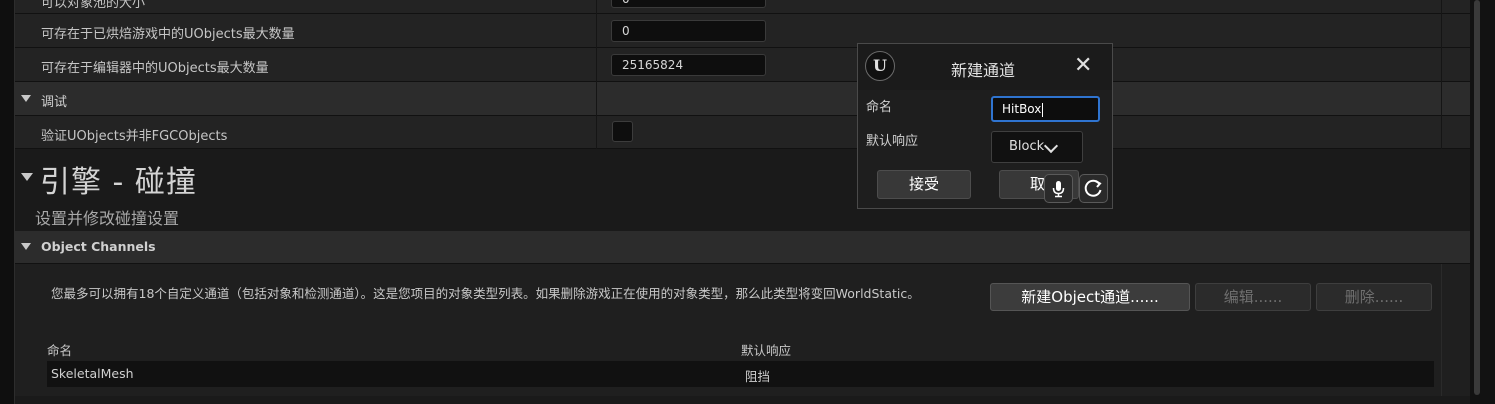 This screenshot has height=404, width=1495. I want to click on channel-response-cell: 阻挡, so click(758, 376).